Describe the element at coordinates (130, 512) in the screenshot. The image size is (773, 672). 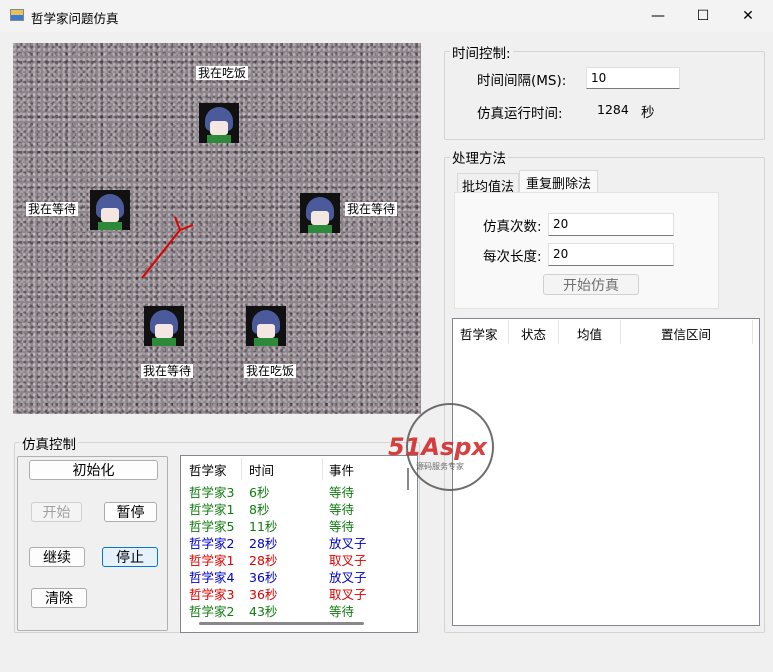
I see `pause-button: 暂停` at that location.